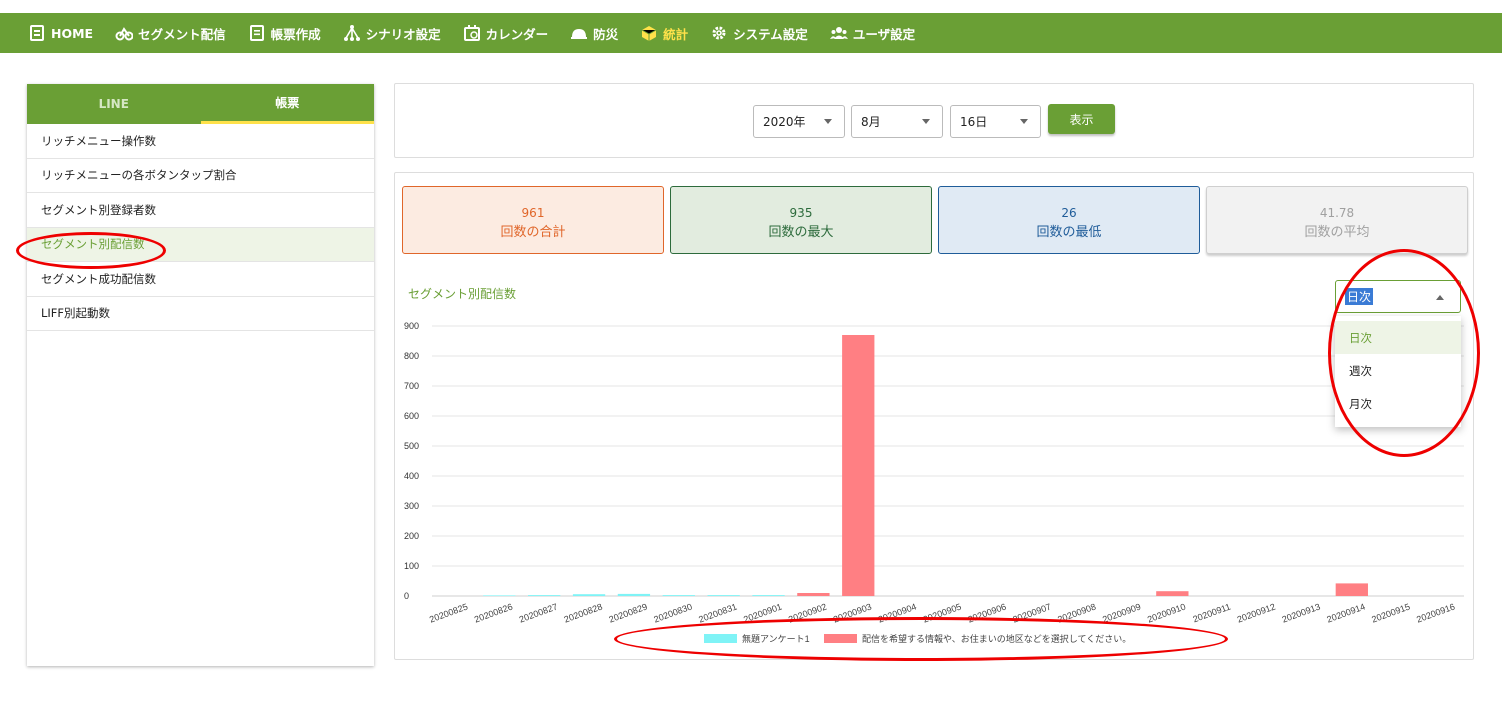  Describe the element at coordinates (579, 34) in the screenshot. I see `helmet-icon` at that location.